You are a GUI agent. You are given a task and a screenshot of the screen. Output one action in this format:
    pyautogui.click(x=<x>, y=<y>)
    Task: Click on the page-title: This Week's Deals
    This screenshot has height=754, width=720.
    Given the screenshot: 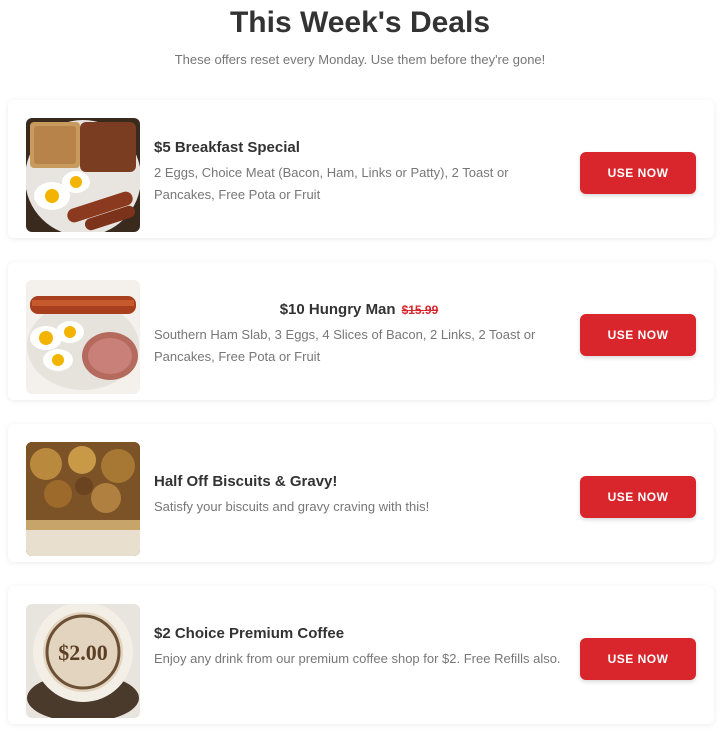 What is the action you would take?
    pyautogui.click(x=360, y=22)
    